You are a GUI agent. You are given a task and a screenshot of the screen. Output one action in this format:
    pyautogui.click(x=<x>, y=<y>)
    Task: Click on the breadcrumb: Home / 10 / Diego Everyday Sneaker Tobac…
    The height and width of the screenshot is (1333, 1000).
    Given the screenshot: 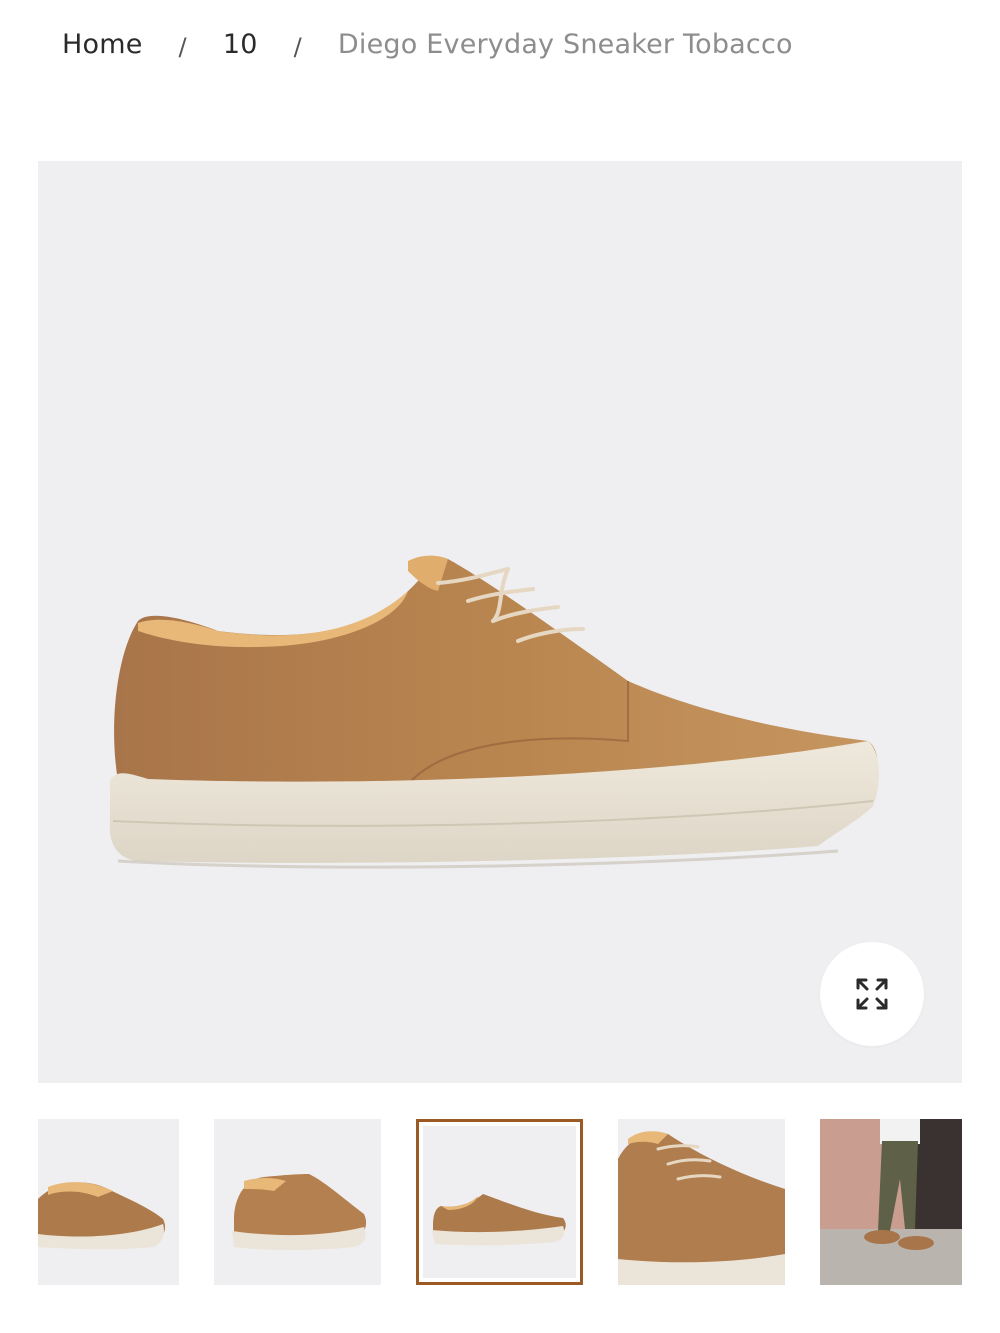 What is the action you would take?
    pyautogui.click(x=427, y=44)
    